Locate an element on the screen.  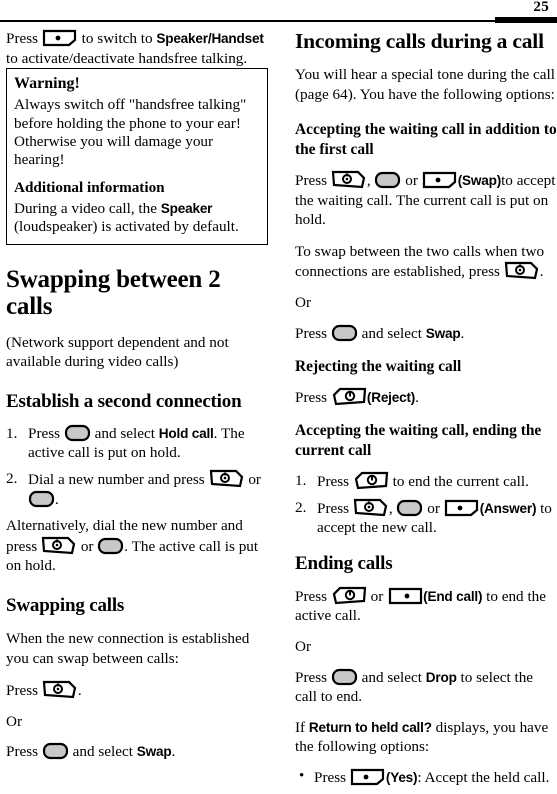
ae-step2-mid: or is located at coordinates (433, 508).